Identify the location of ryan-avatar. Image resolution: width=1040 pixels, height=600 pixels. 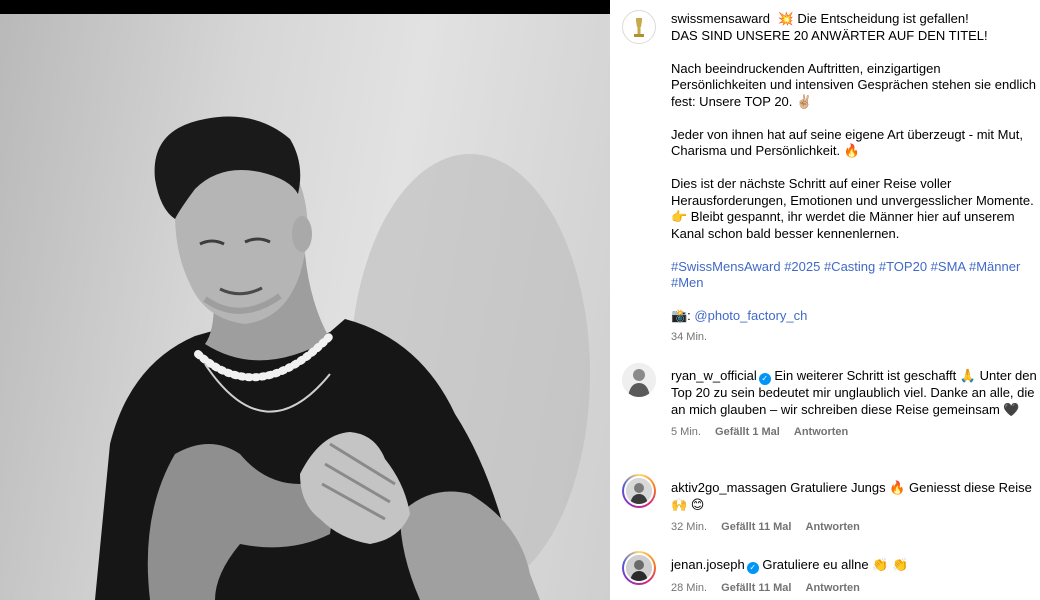
(639, 380).